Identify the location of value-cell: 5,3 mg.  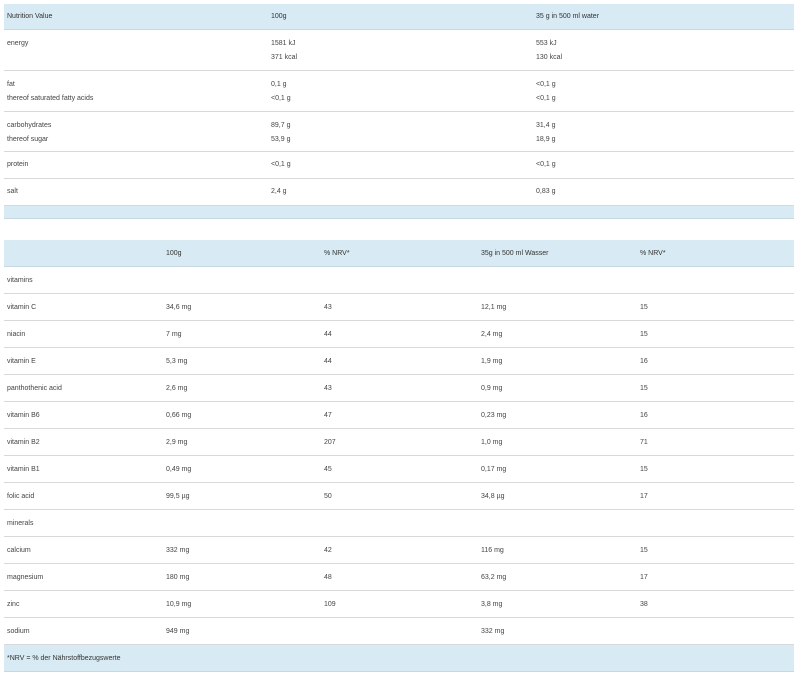
(177, 361).